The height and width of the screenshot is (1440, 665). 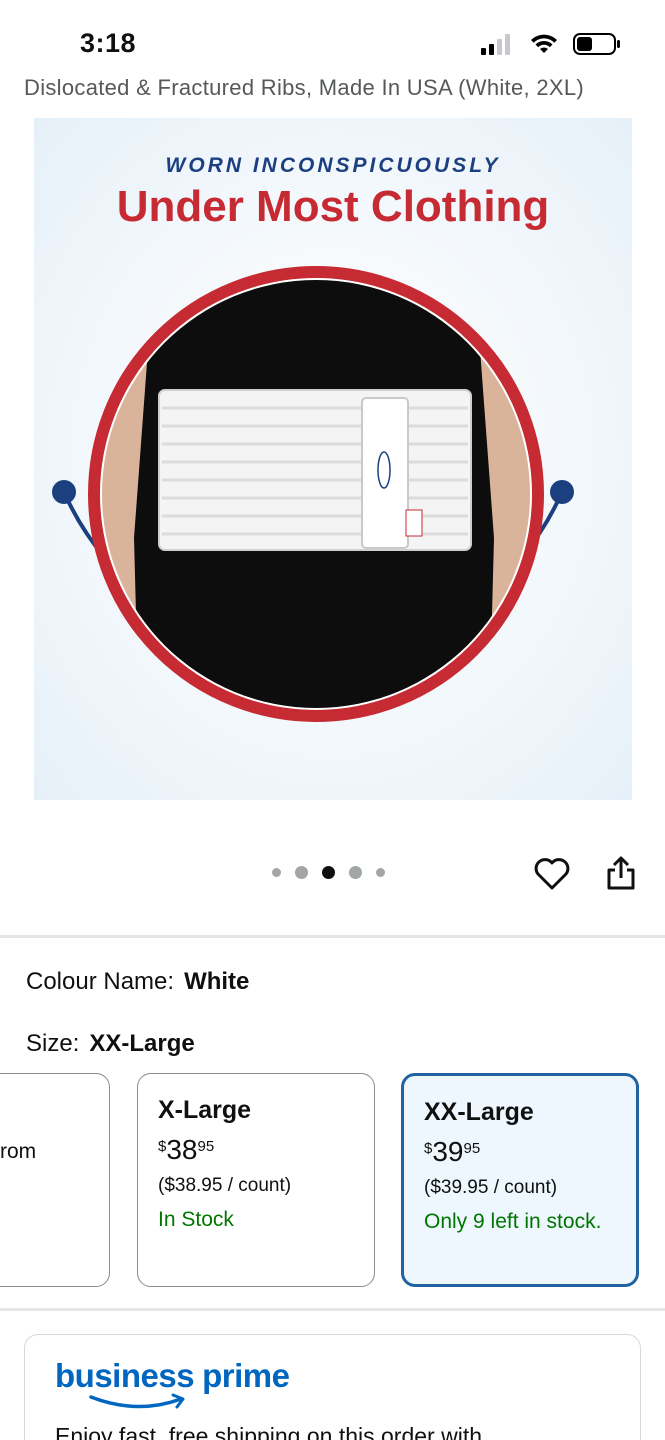 What do you see at coordinates (256, 1150) in the screenshot?
I see `size-option-price: $ 38 95` at bounding box center [256, 1150].